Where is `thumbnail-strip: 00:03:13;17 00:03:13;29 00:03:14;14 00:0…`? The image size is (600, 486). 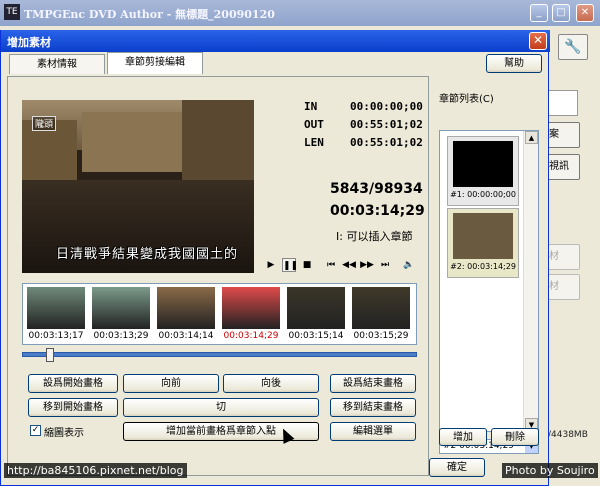
thumbnail-strip: 00:03:13;17 00:03:13;29 00:03:14;14 00:0… is located at coordinates (219, 314).